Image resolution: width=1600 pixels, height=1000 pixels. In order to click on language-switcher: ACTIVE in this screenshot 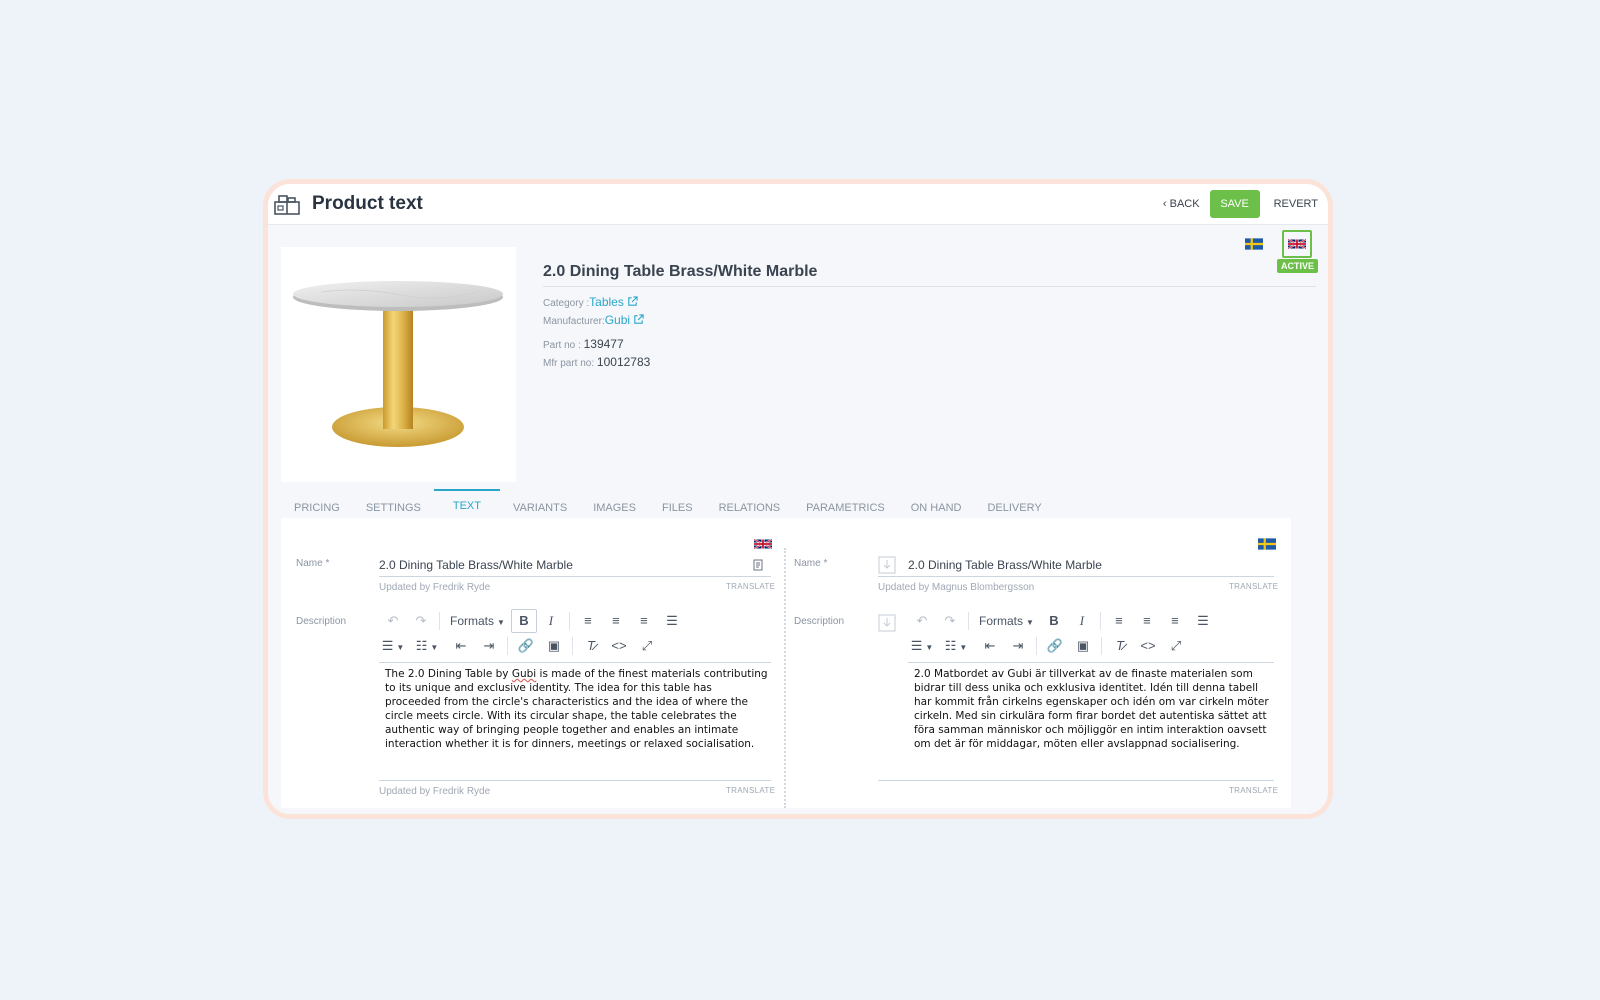, I will do `click(1278, 251)`.